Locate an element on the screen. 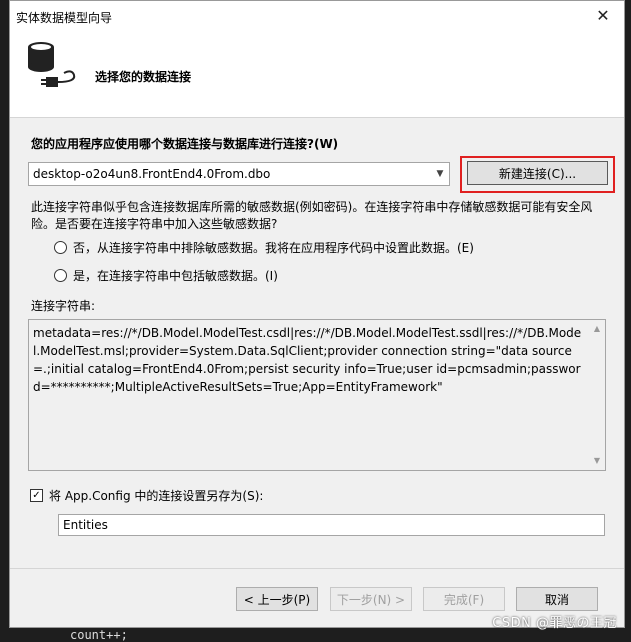 The height and width of the screenshot is (642, 631). wizard-step-title: 选择您的数据连接 is located at coordinates (143, 77).